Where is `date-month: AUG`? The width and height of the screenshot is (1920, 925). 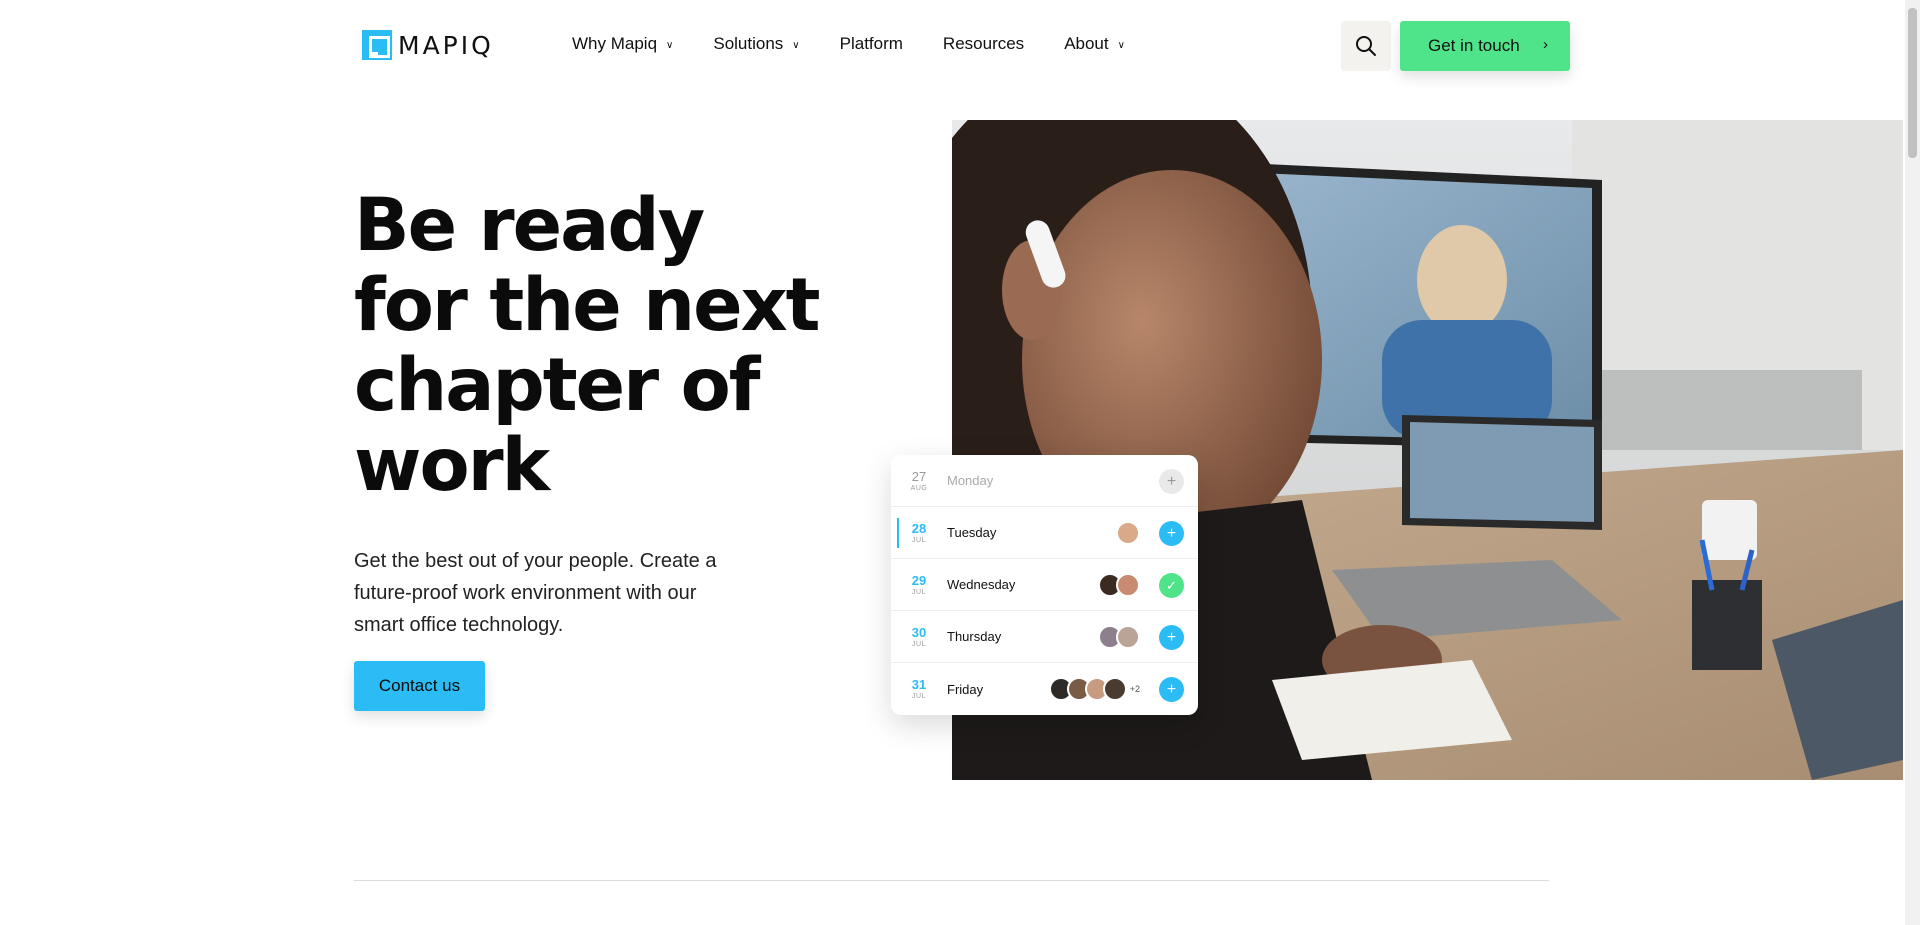 date-month: AUG is located at coordinates (919, 488).